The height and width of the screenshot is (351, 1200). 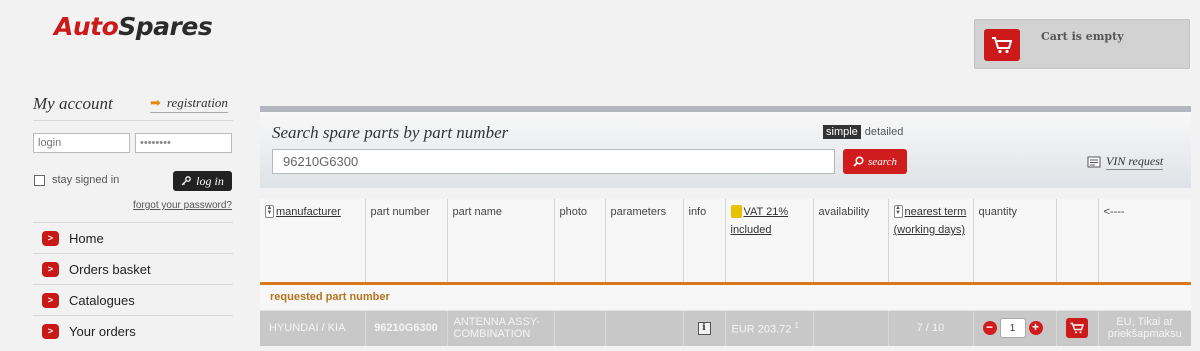 I want to click on logo-part-spares: Spares, so click(x=165, y=26).